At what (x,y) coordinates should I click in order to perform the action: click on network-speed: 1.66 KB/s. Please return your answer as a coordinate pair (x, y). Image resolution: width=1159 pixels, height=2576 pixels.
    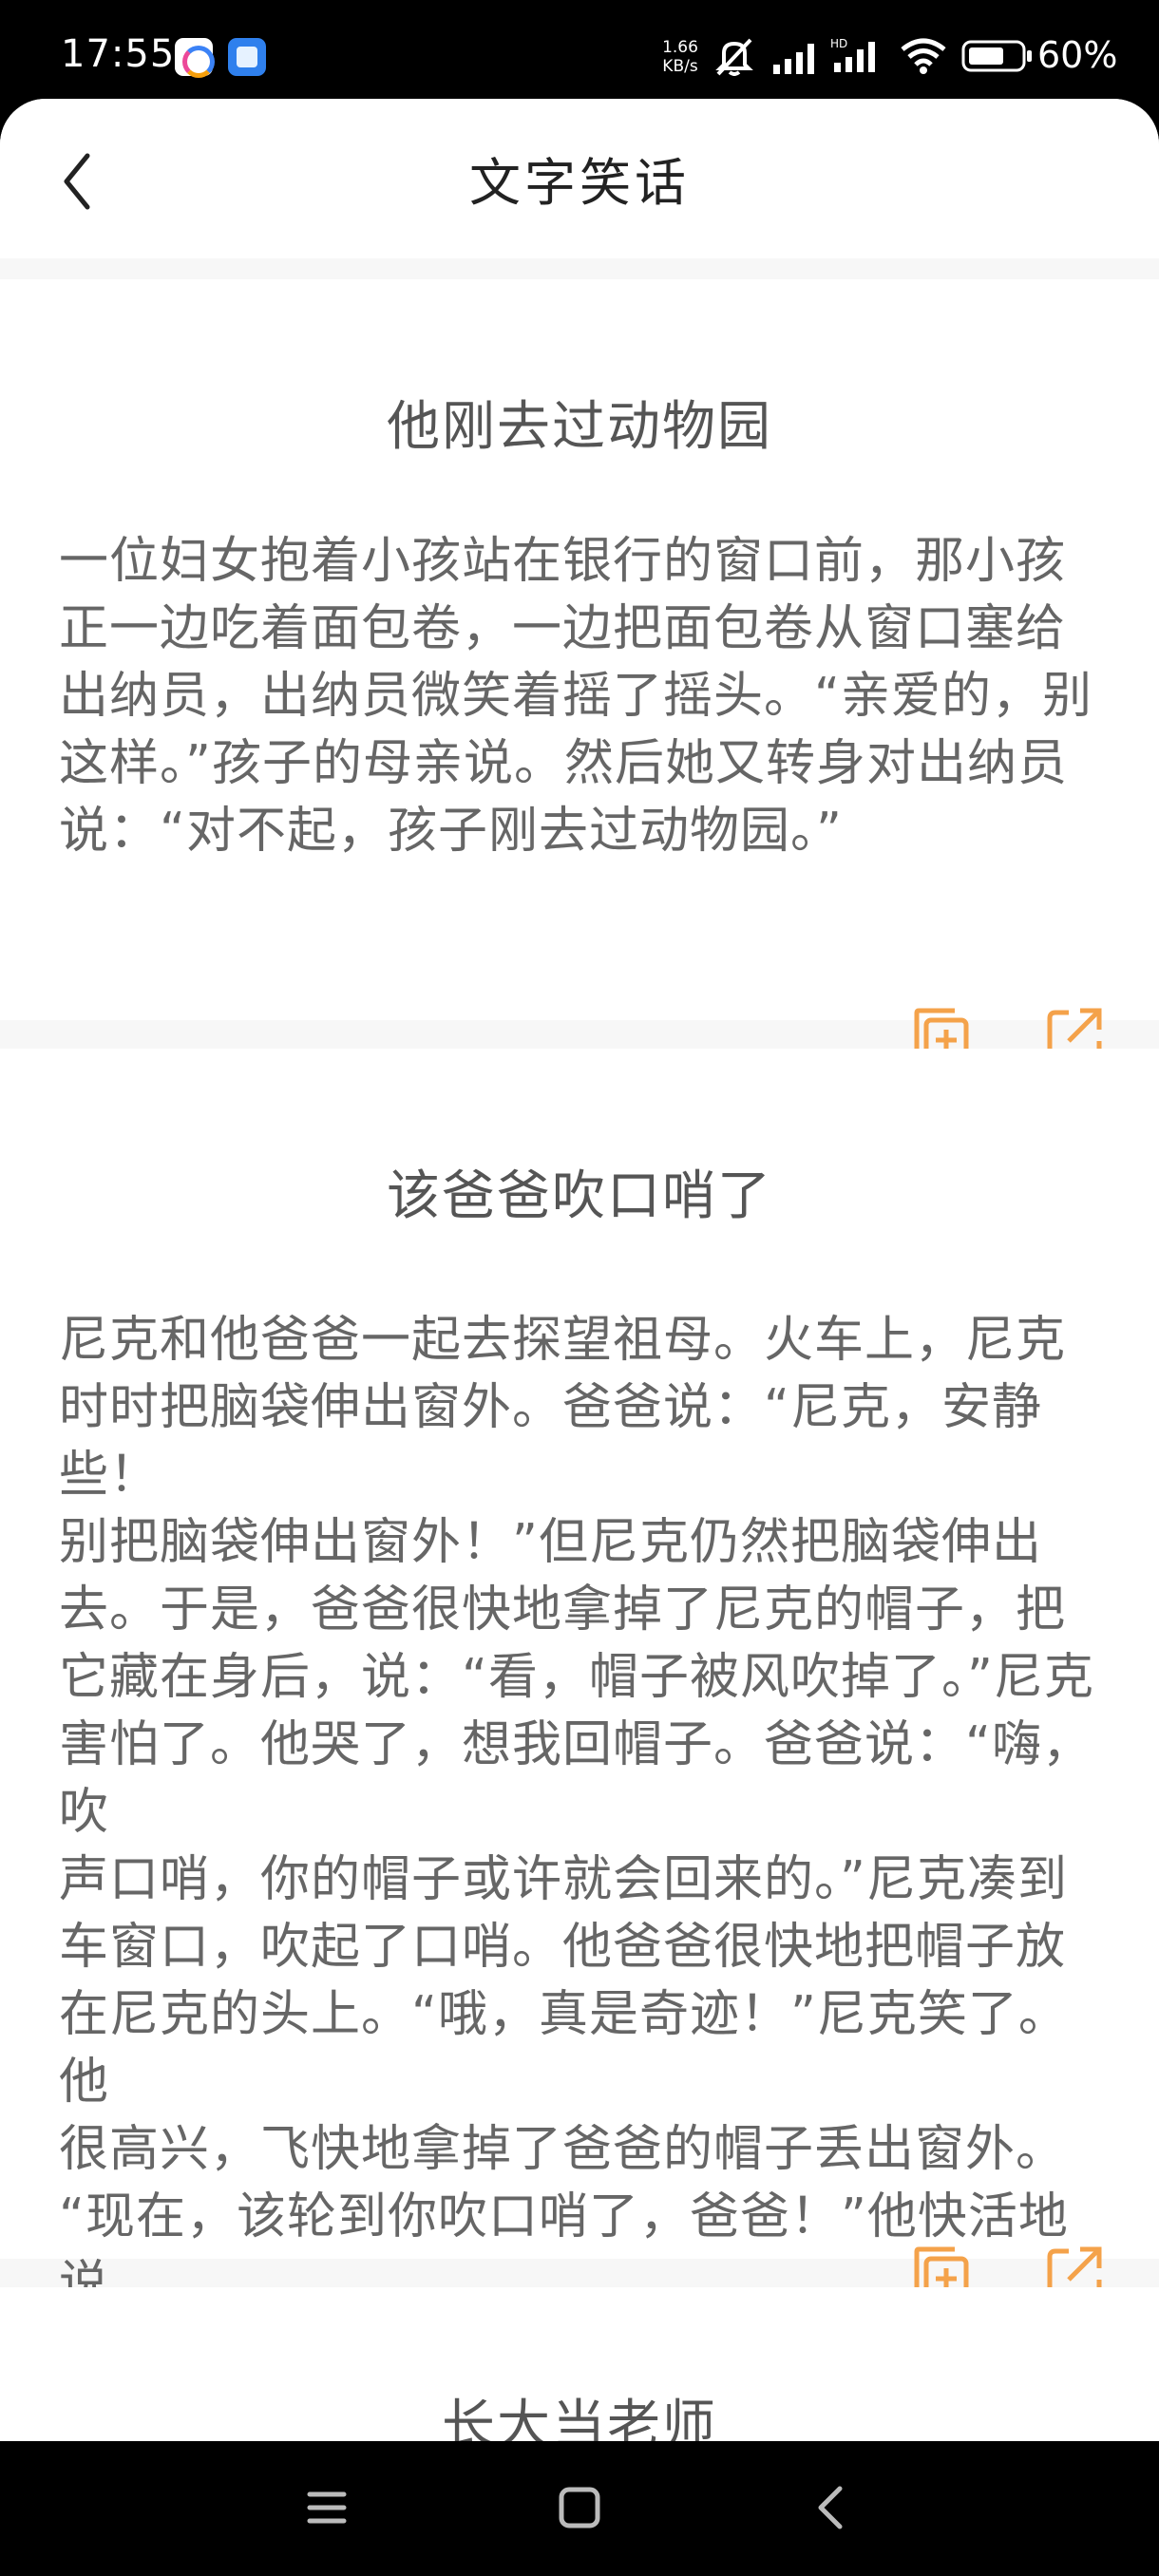
    Looking at the image, I should click on (680, 57).